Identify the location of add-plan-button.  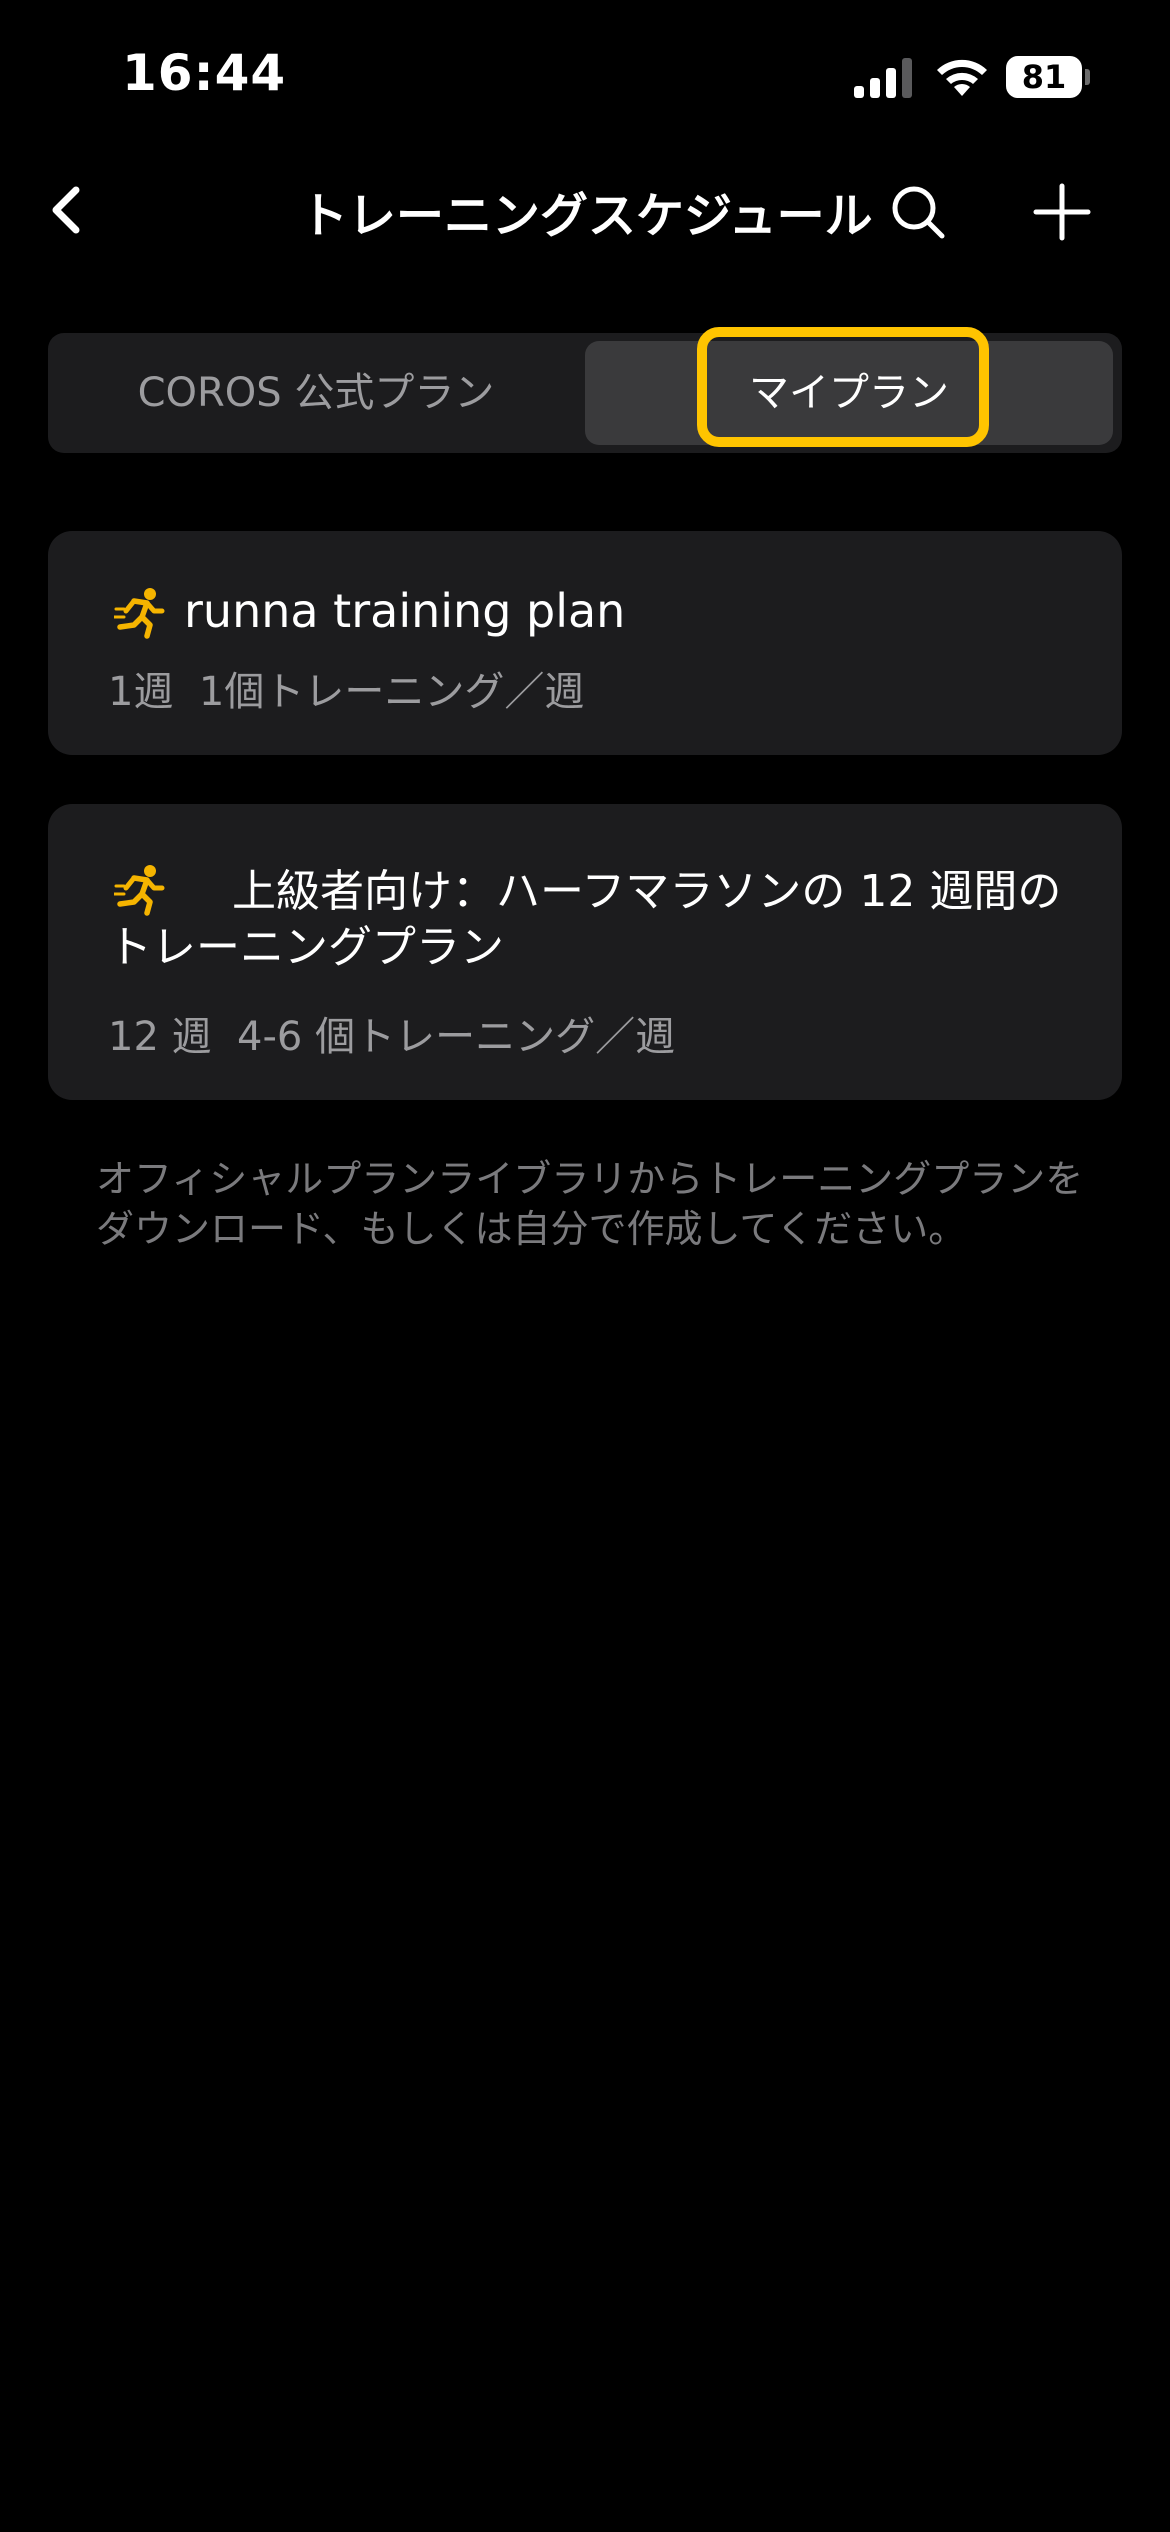
(1062, 212).